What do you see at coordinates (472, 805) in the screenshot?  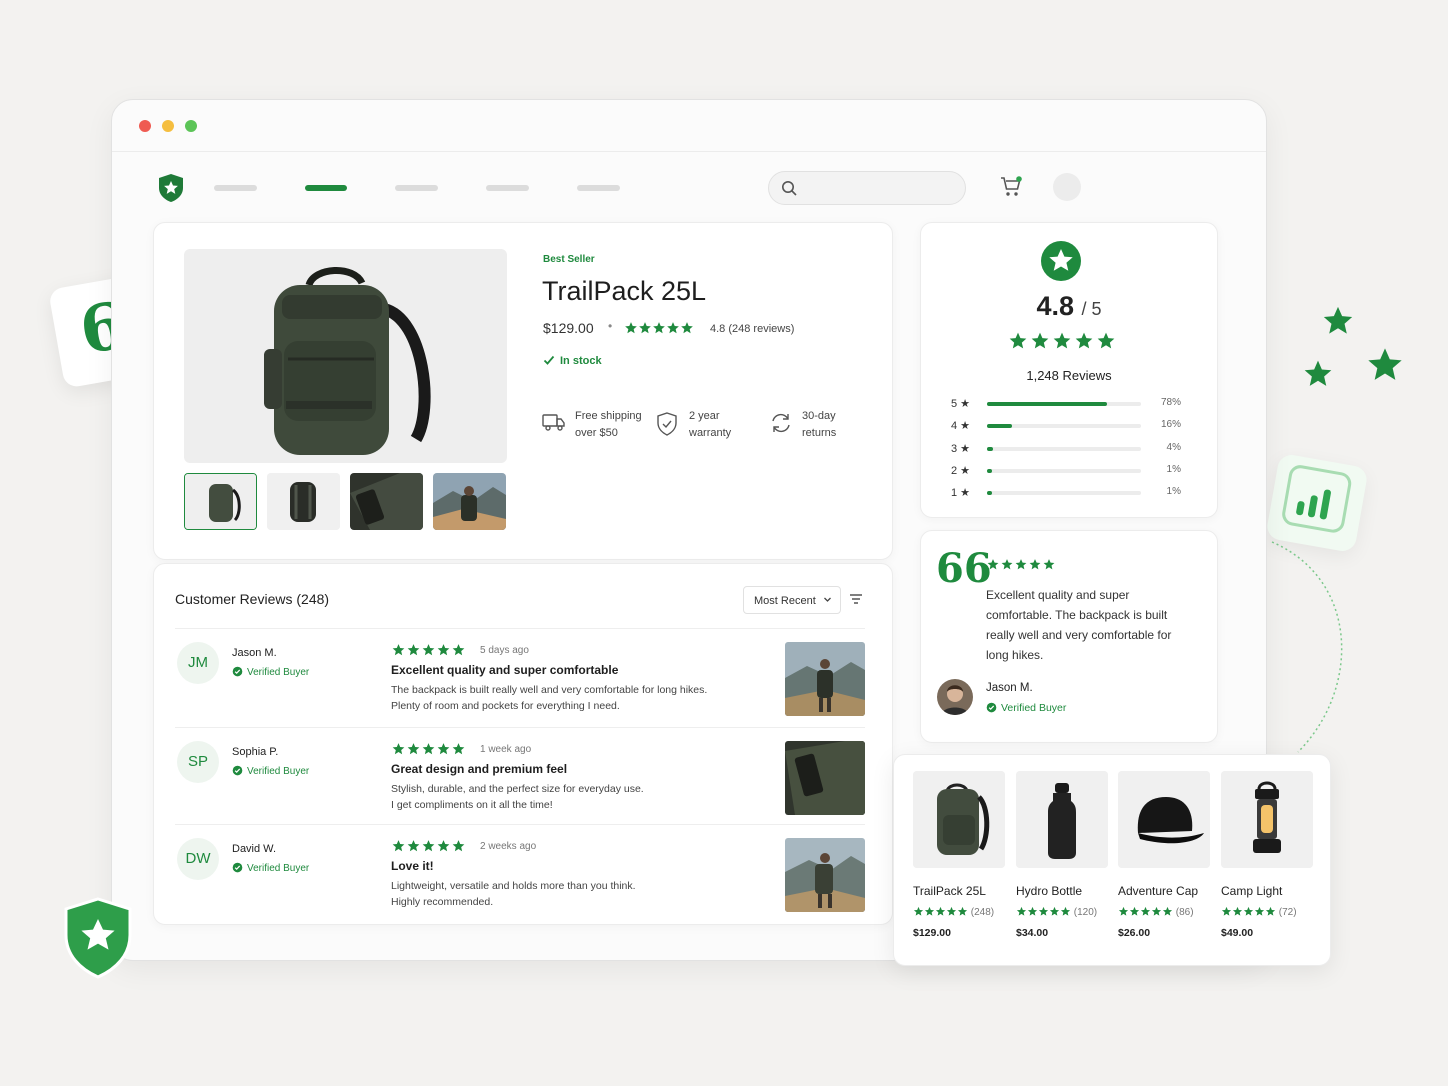 I see `review-body-line: I get compliments on it all the time!` at bounding box center [472, 805].